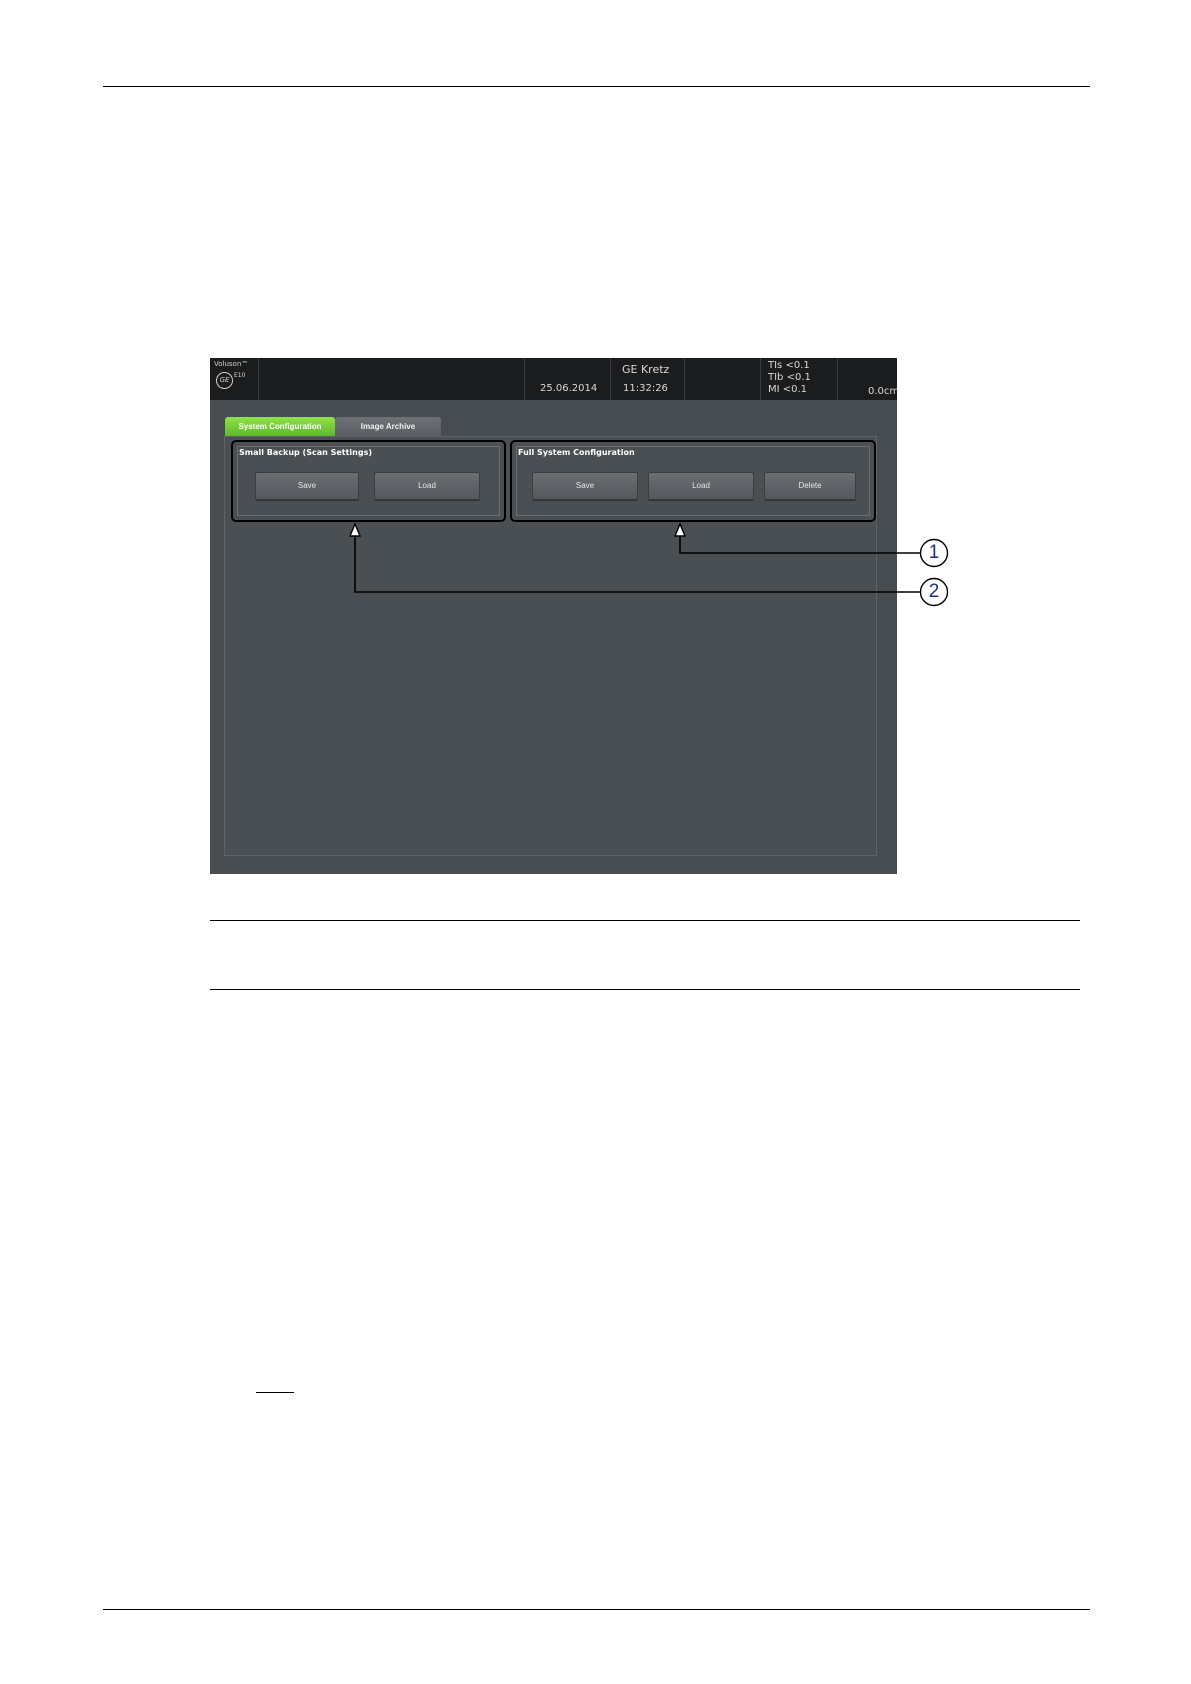  I want to click on callout-line-two, so click(637, 559).